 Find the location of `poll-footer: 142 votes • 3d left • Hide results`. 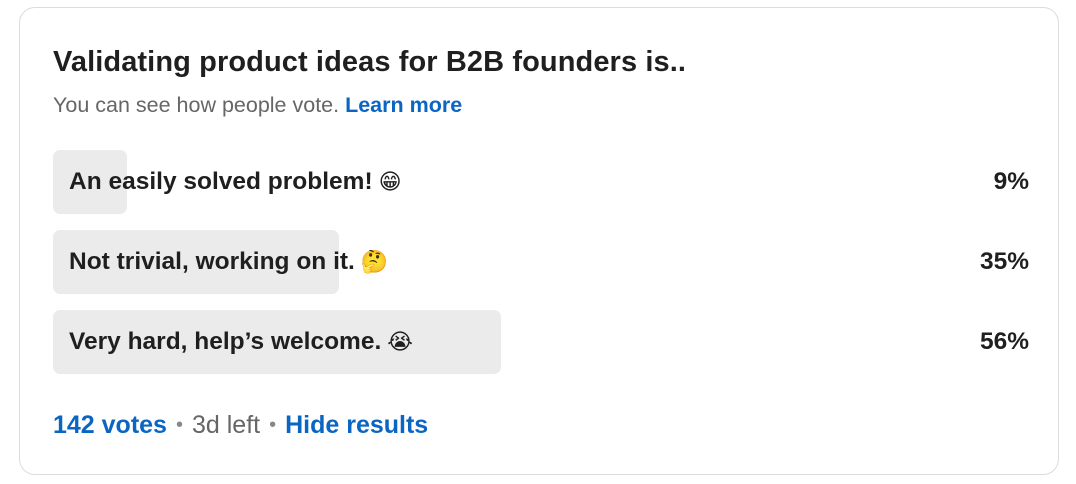

poll-footer: 142 votes • 3d left • Hide results is located at coordinates (240, 425).